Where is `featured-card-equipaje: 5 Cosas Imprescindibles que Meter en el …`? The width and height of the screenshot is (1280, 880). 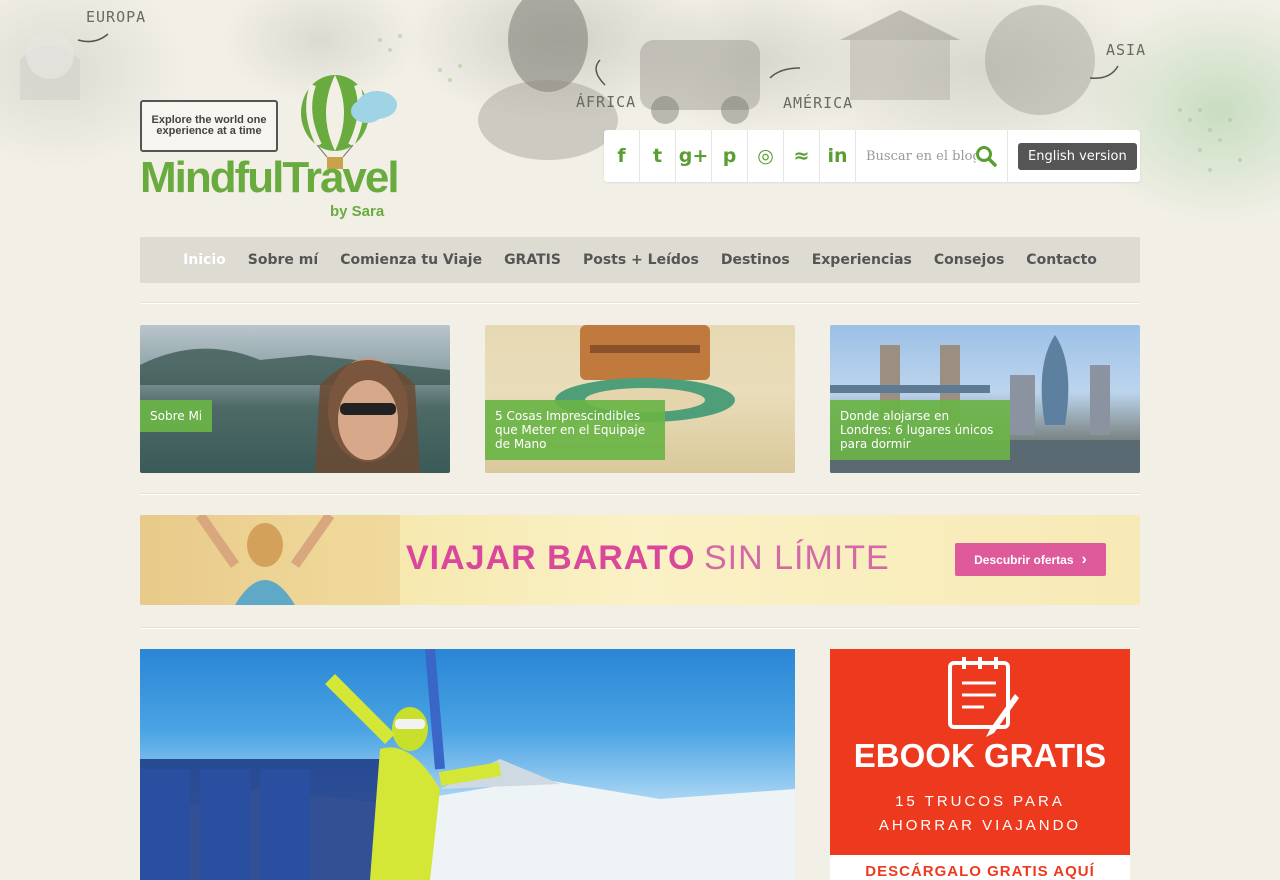
featured-card-equipaje: 5 Cosas Imprescindibles que Meter en el … is located at coordinates (640, 399).